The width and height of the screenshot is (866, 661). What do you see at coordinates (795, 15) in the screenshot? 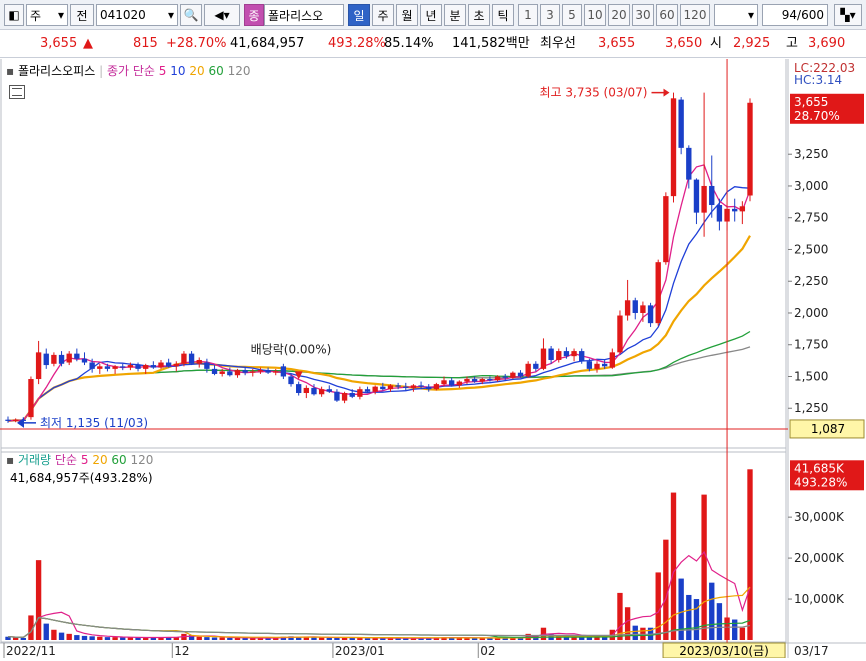
I see `count-input: 94/600` at bounding box center [795, 15].